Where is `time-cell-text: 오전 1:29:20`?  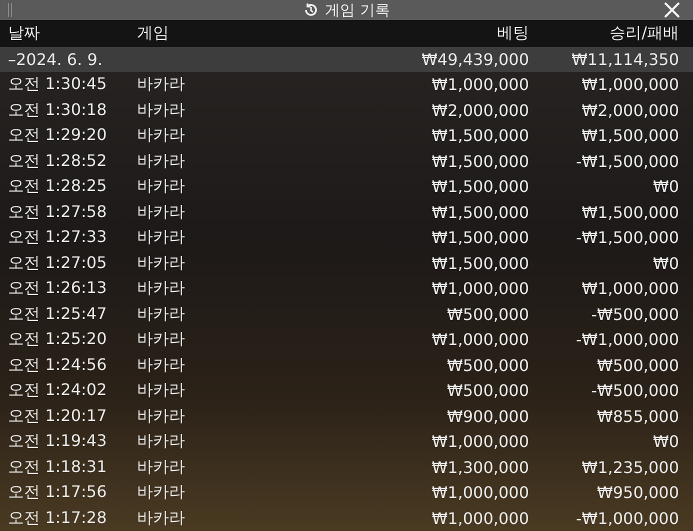 time-cell-text: 오전 1:29:20 is located at coordinates (58, 135).